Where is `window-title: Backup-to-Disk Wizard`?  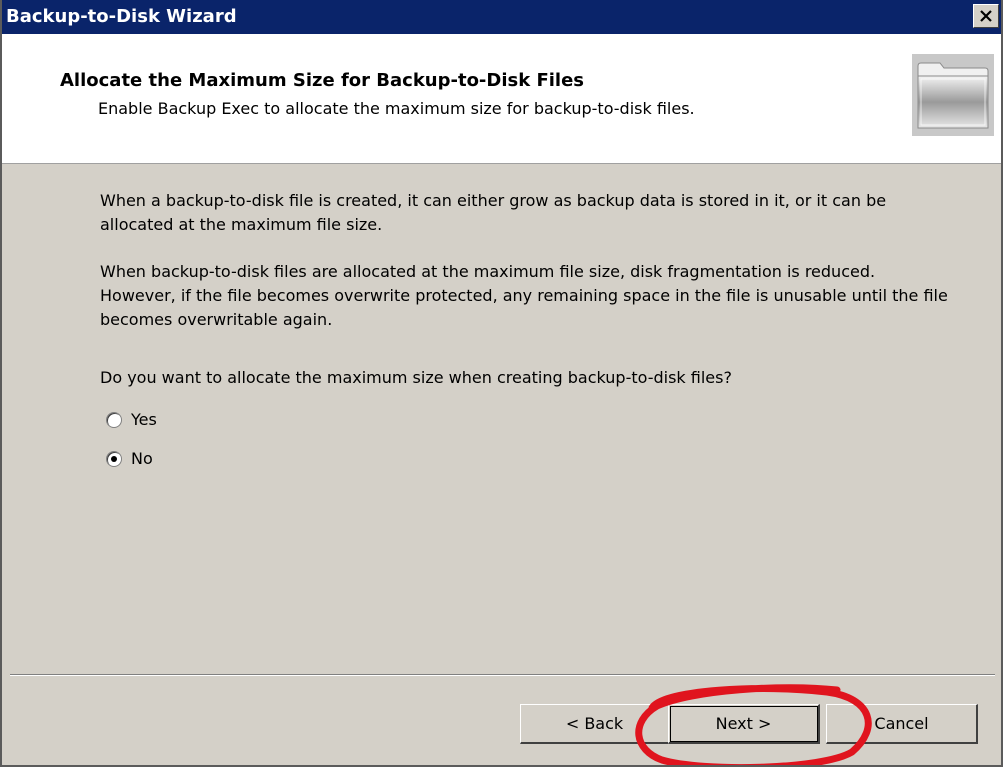 window-title: Backup-to-Disk Wizard is located at coordinates (121, 16).